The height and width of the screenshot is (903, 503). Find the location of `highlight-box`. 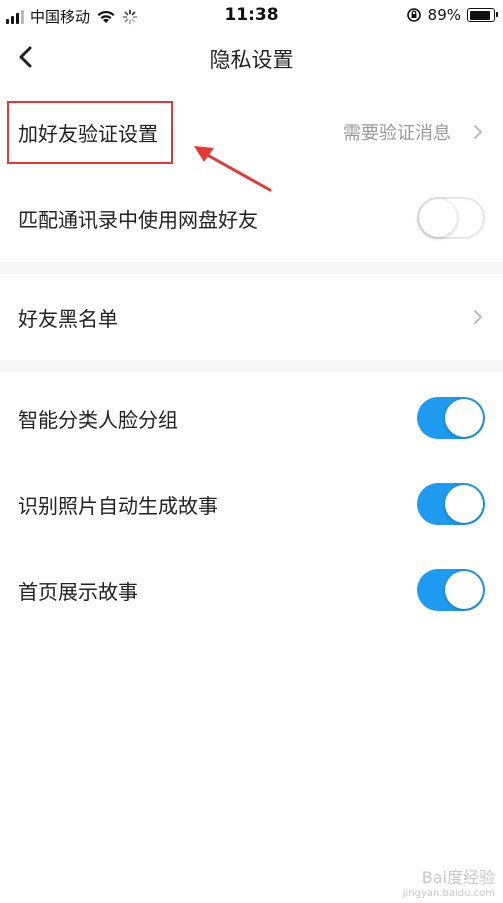

highlight-box is located at coordinates (90, 132).